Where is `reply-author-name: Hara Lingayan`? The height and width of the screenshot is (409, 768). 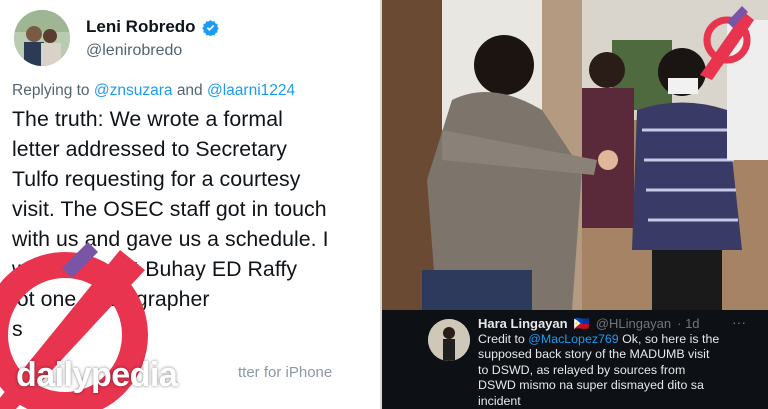 reply-author-name: Hara Lingayan is located at coordinates (523, 324).